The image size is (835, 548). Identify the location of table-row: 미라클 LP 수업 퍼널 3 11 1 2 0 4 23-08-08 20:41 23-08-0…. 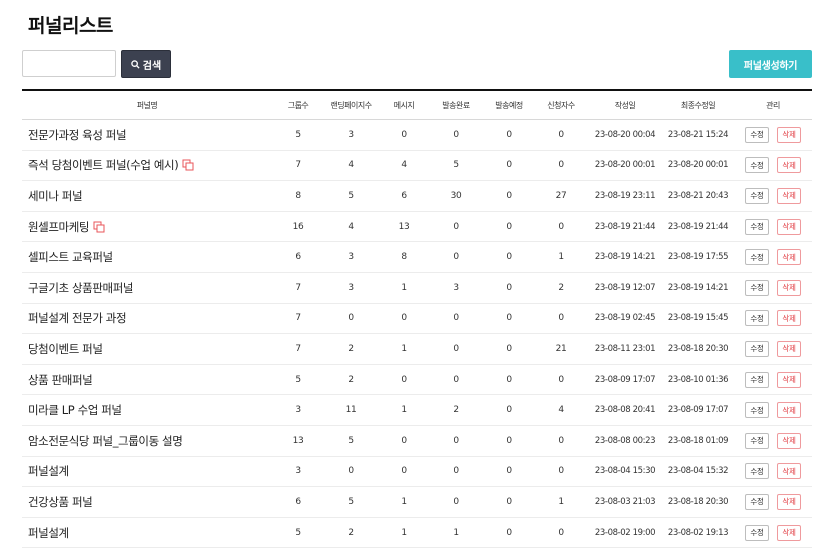
(417, 410).